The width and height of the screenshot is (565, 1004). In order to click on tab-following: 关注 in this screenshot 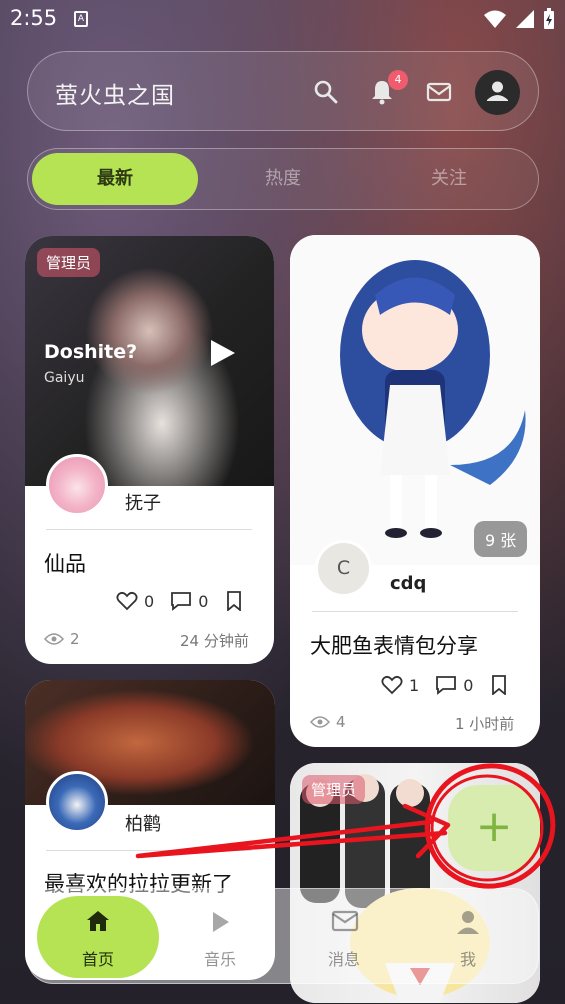, I will do `click(449, 179)`.